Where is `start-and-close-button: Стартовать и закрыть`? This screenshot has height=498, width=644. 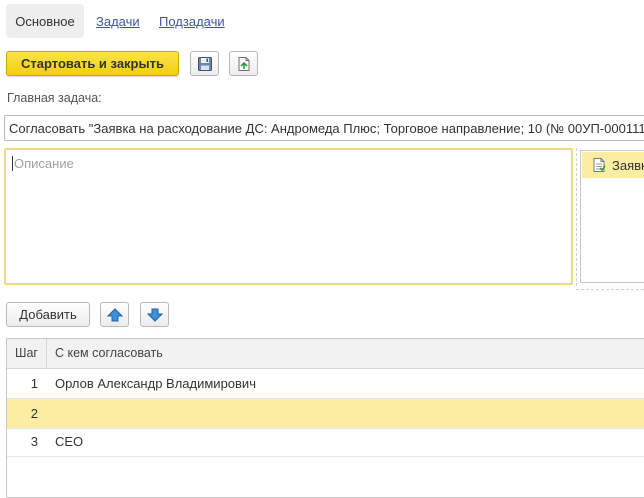 start-and-close-button: Стартовать и закрыть is located at coordinates (92, 63).